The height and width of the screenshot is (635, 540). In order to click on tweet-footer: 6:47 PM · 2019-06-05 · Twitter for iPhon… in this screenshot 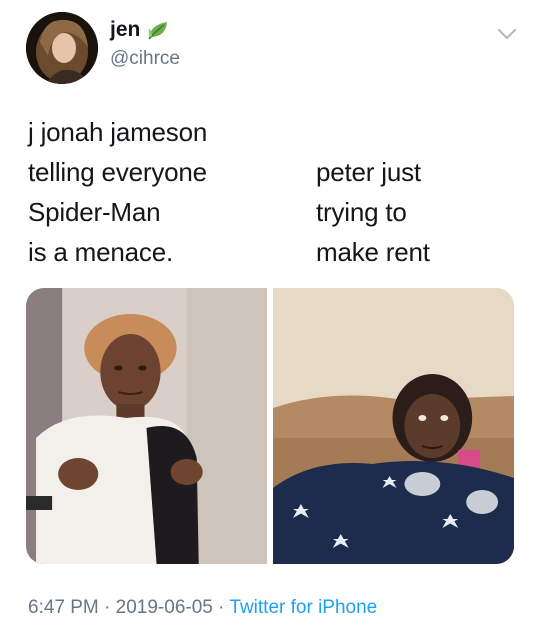, I will do `click(202, 608)`.